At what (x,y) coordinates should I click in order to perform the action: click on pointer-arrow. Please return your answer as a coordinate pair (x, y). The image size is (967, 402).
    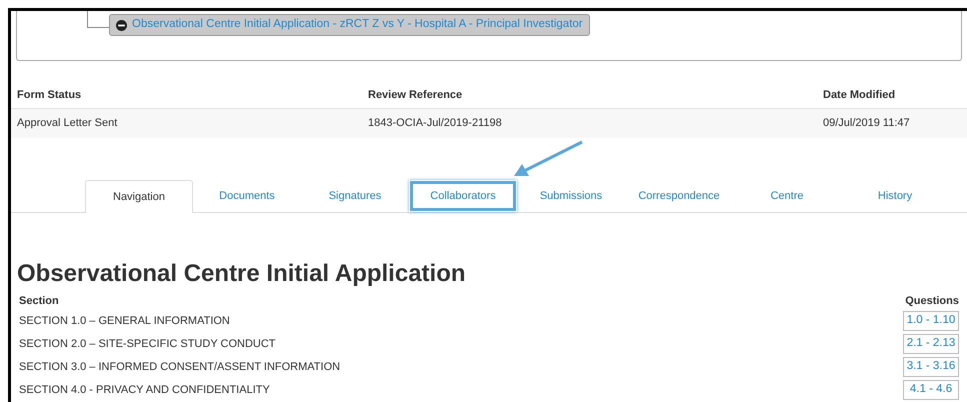
    Looking at the image, I should click on (548, 159).